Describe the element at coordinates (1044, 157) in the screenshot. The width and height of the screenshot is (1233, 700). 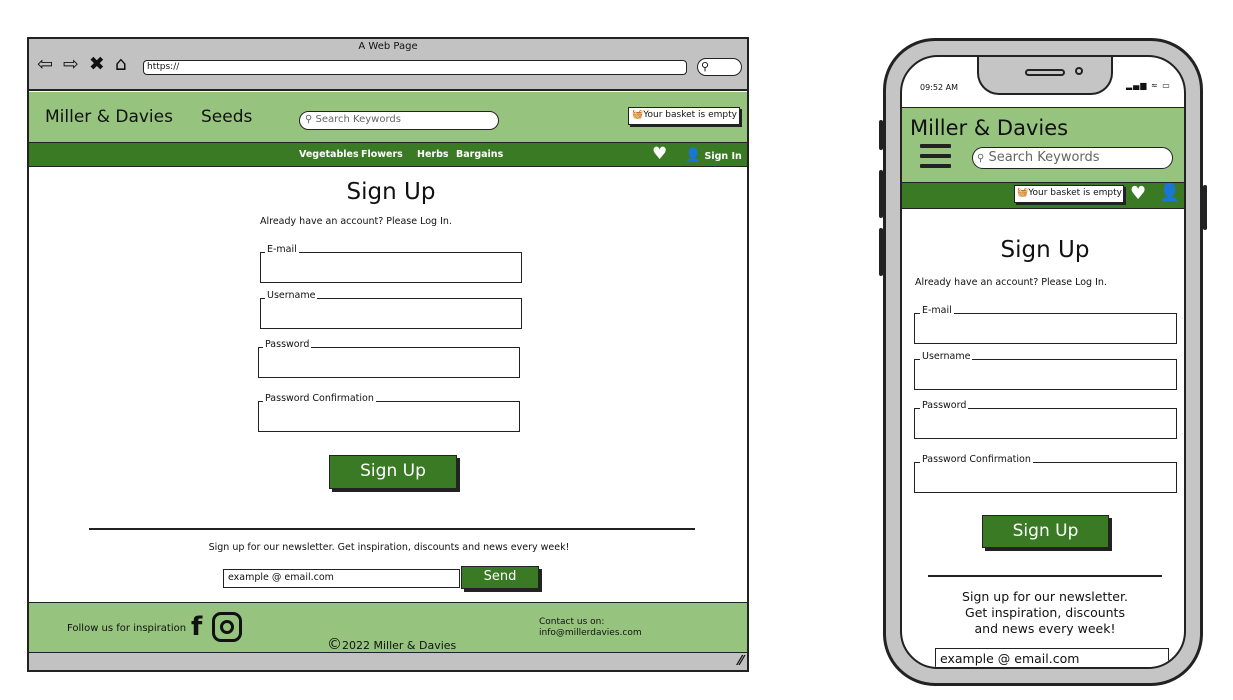
I see `mobile-search-placeholder: Search Keywords` at that location.